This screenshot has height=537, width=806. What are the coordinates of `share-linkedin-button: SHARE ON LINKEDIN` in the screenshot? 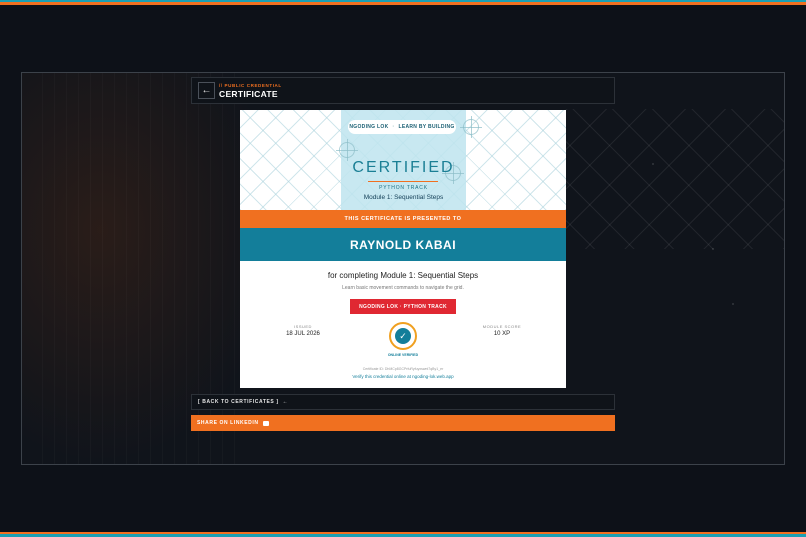 It's located at (403, 423).